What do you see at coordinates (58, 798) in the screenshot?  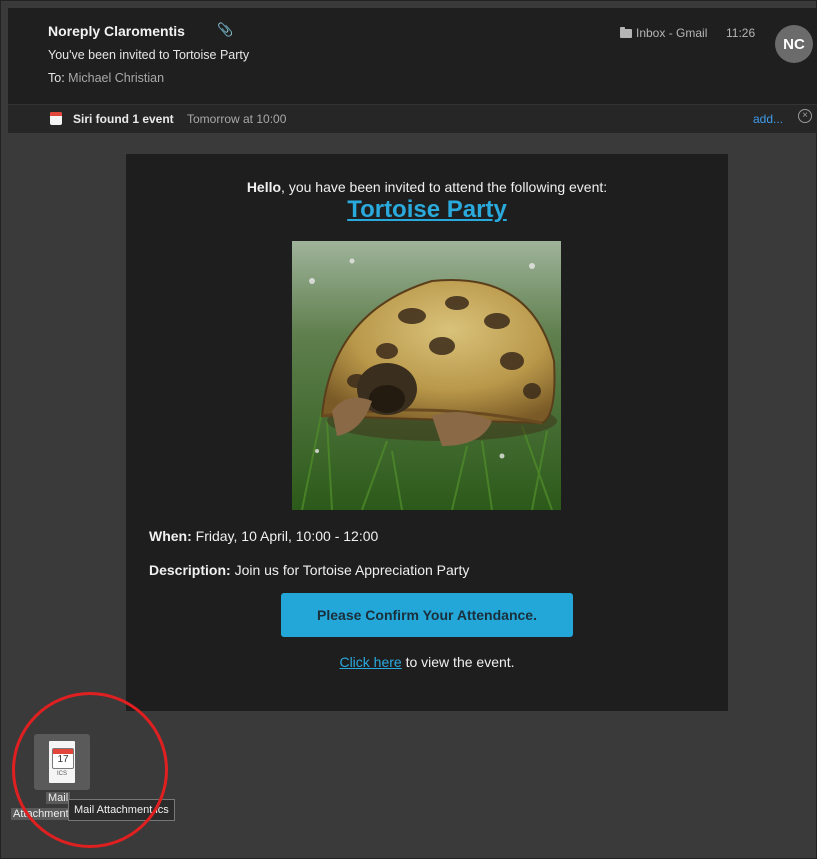 I see `attachment-label-line1: Mail` at bounding box center [58, 798].